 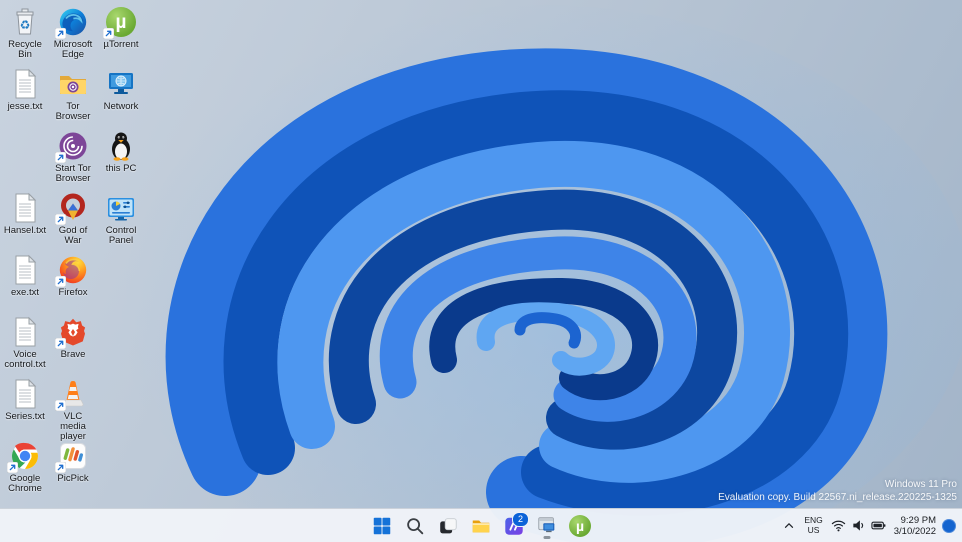 I want to click on taskbar-remote-desktop-button, so click(x=547, y=526).